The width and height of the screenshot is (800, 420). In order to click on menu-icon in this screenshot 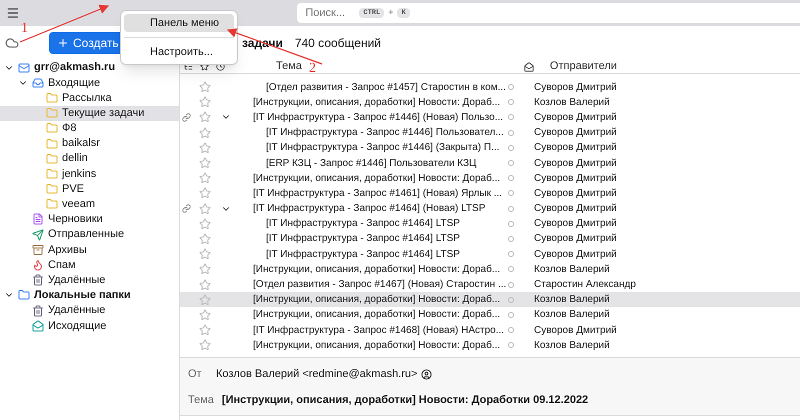, I will do `click(13, 13)`.